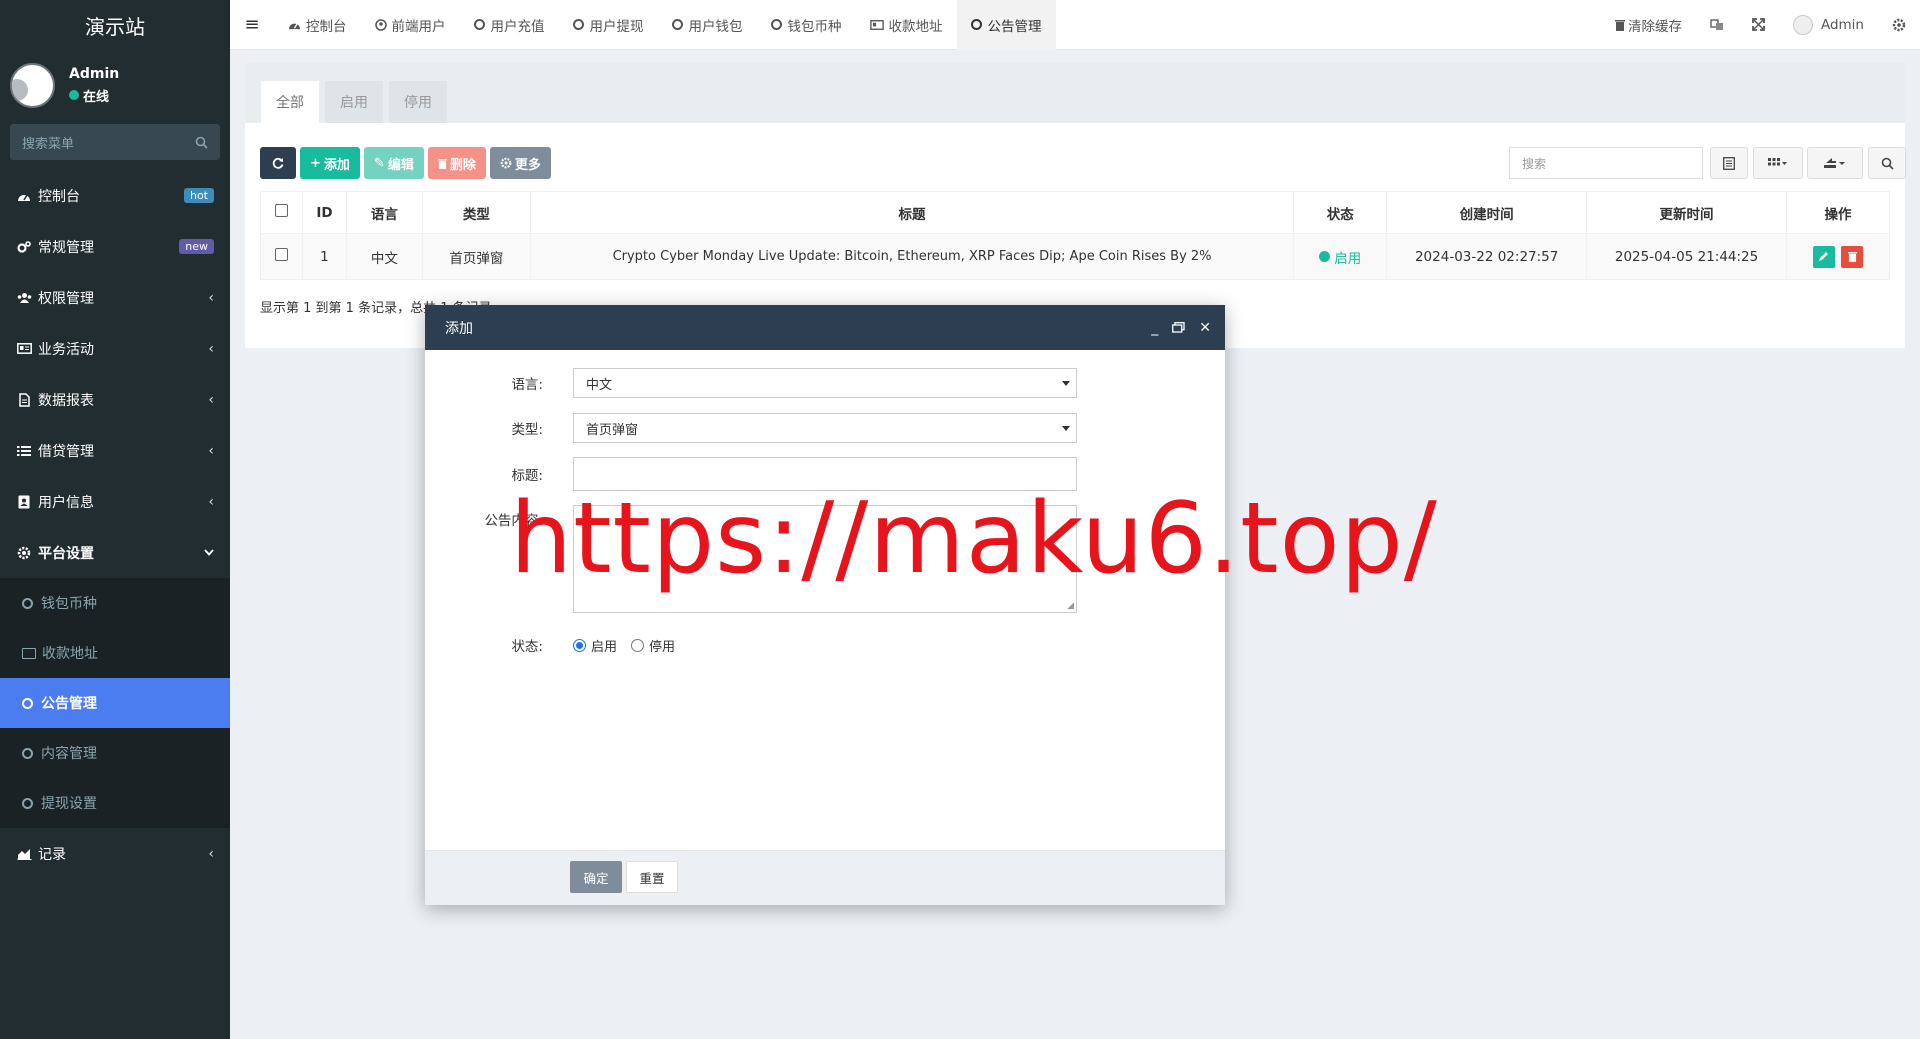  Describe the element at coordinates (1606, 163) in the screenshot. I see `table-search-input: 搜索` at that location.